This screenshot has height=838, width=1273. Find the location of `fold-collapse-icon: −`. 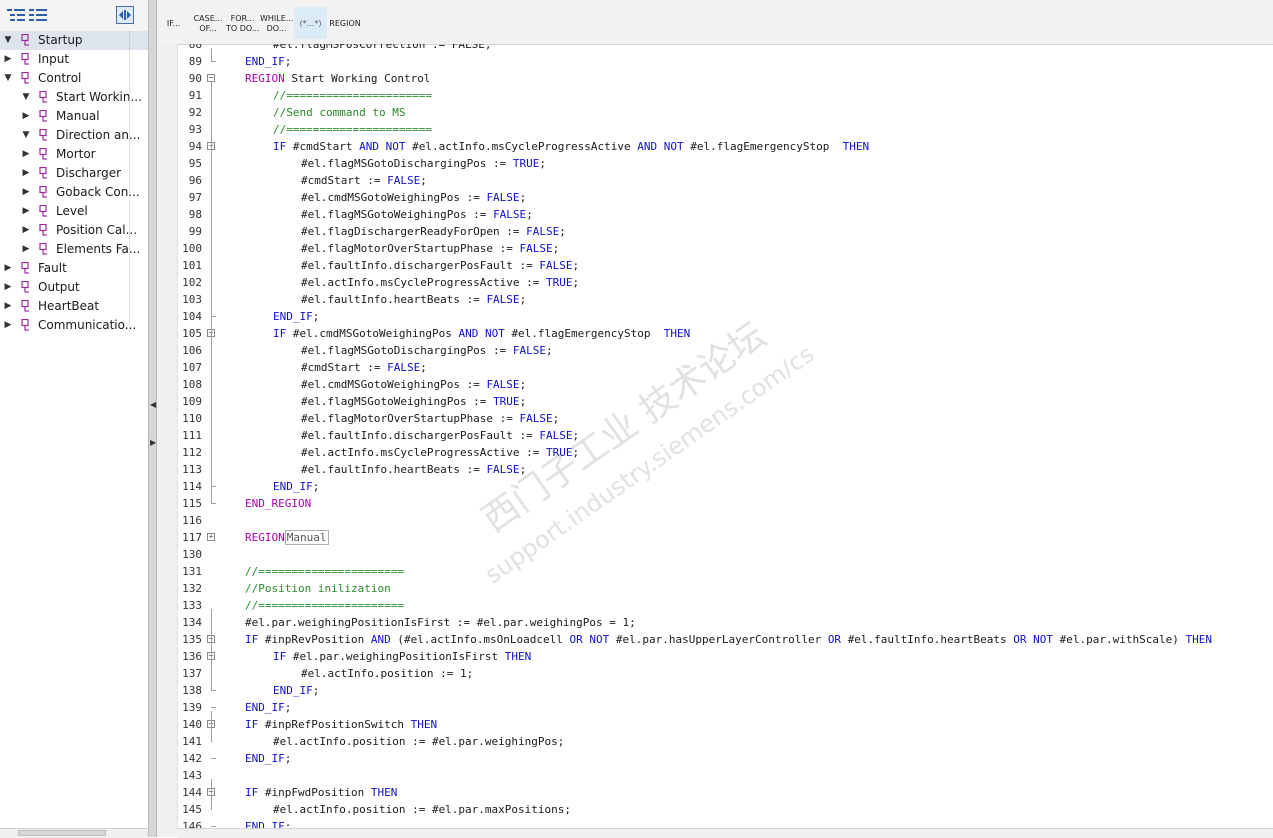

fold-collapse-icon: − is located at coordinates (211, 78).